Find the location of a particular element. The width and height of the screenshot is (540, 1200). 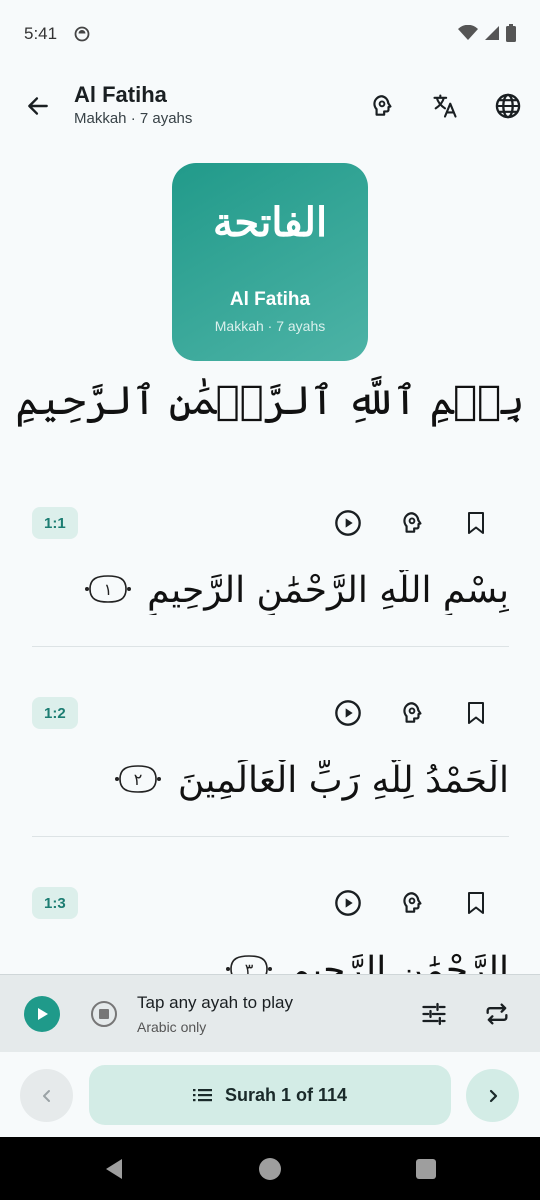

ayah-arabic-text: بِسْمِ اللَّهِ الرَّحْمَٰنِ الرَّحِيمِ ١ is located at coordinates (270, 592).